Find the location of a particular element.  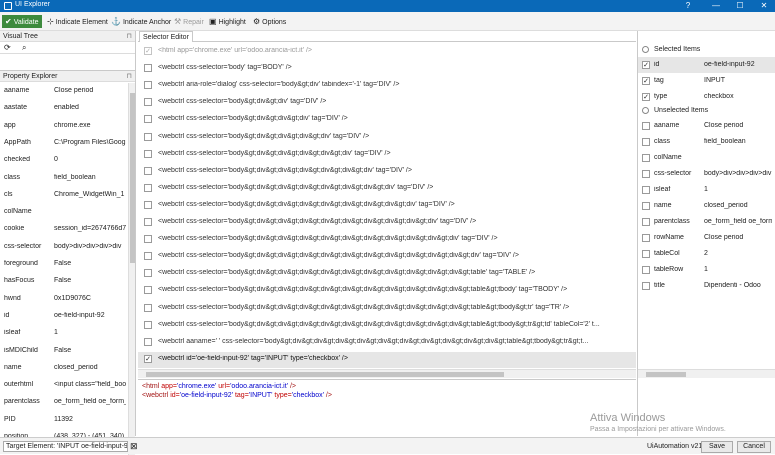

attribute-row: tableRow 1 is located at coordinates (706, 270).